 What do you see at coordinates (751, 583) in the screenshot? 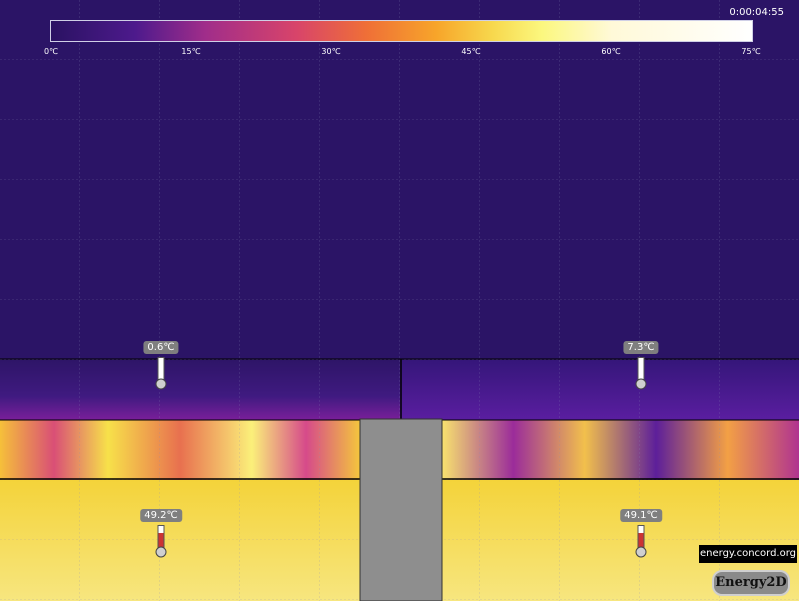
I see `energy2d-logo: Energy2D` at bounding box center [751, 583].